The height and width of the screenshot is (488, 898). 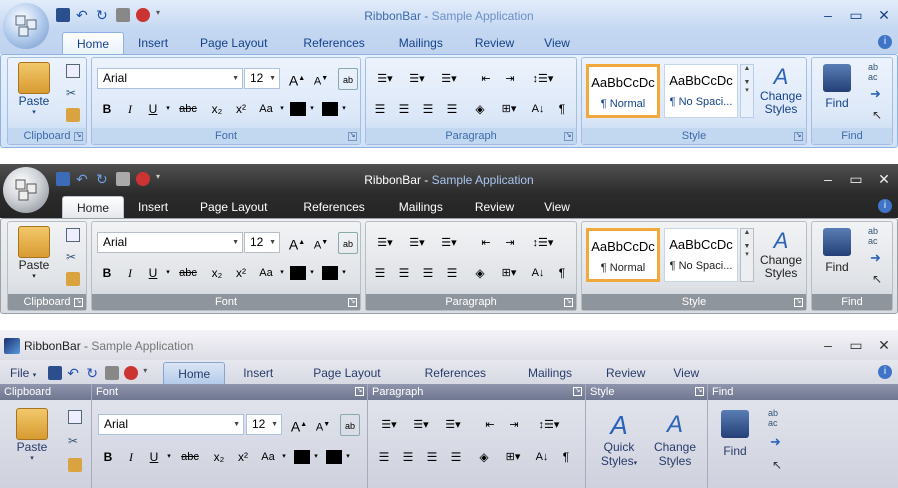 I want to click on font-name-combo: Arial ▼, so click(x=171, y=424).